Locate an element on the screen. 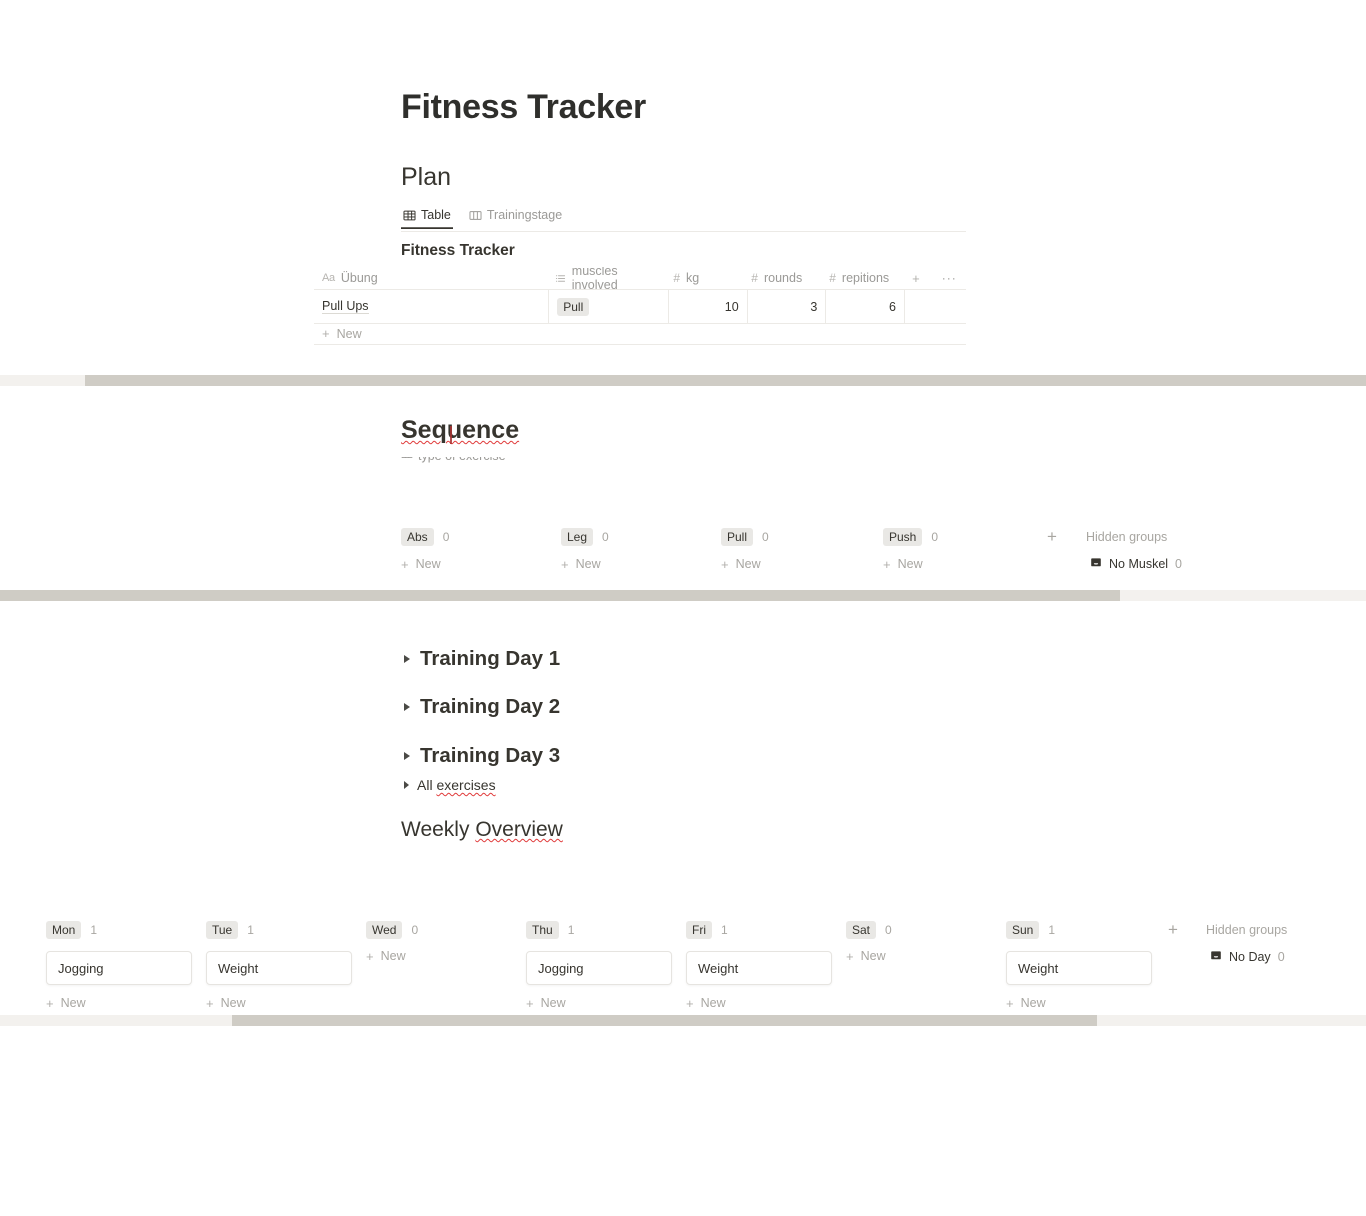  cell-trailing-blank is located at coordinates (935, 306).